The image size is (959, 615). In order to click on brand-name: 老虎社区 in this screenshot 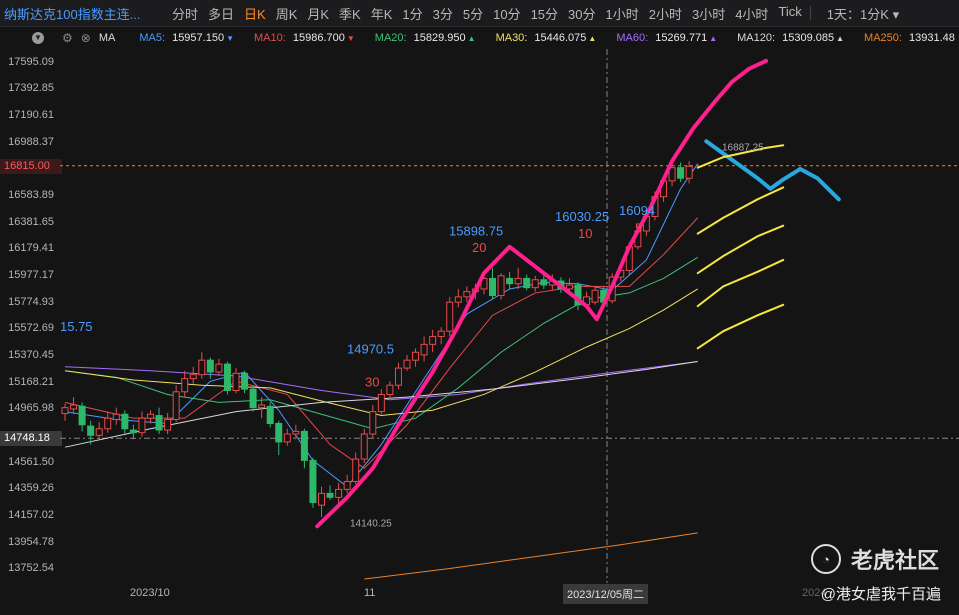, I will do `click(894, 560)`.